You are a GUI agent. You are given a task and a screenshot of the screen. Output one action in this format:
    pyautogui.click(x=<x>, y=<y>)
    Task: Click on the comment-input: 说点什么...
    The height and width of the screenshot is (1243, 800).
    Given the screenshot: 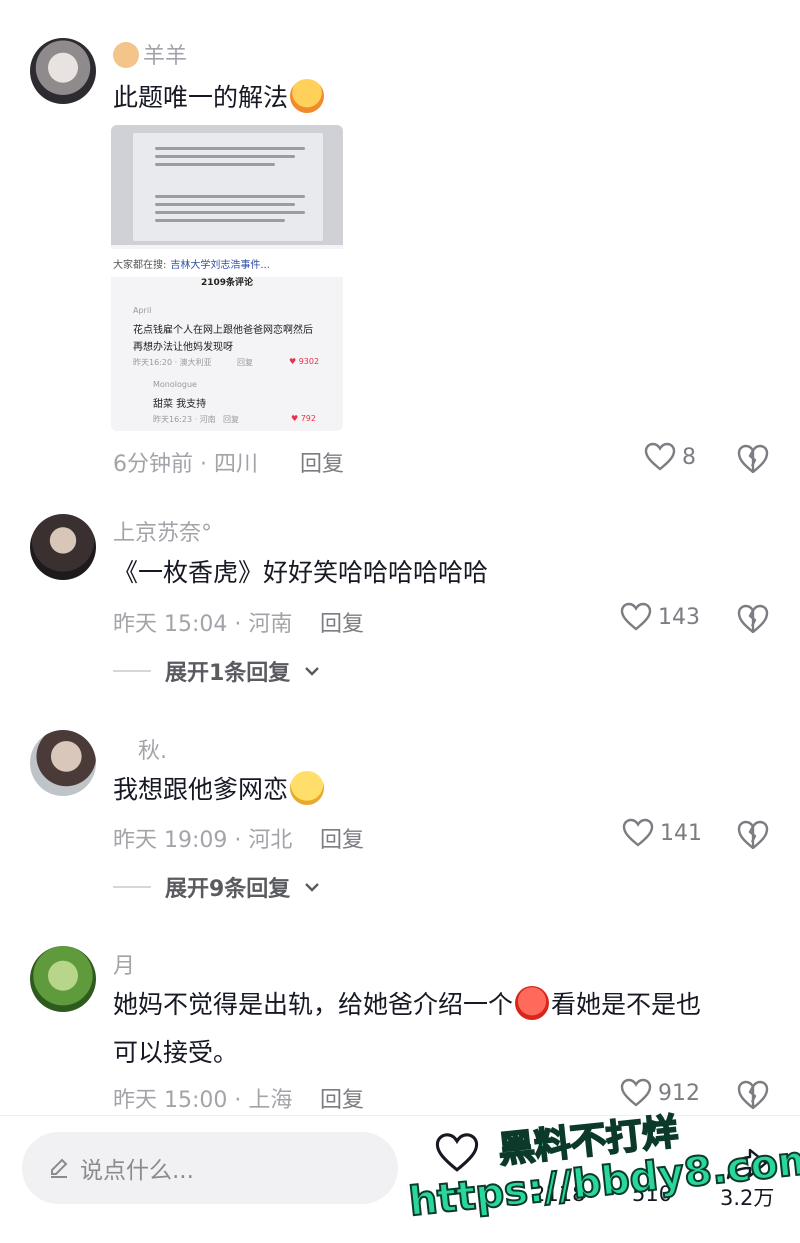 What is the action you would take?
    pyautogui.click(x=210, y=1168)
    